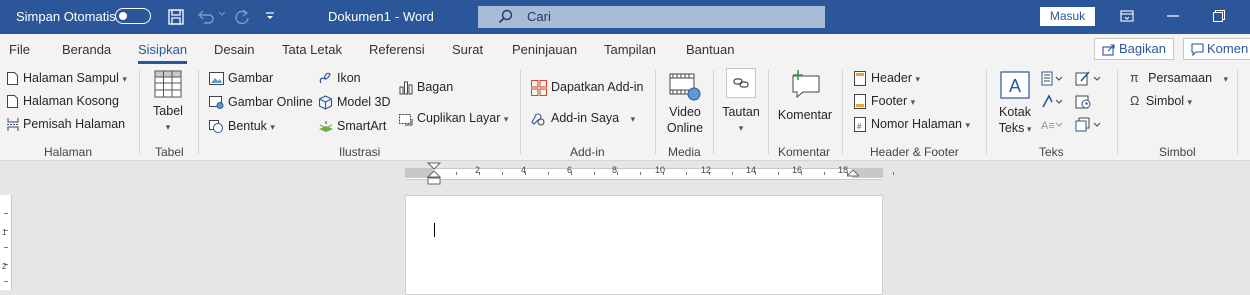 Image resolution: width=1250 pixels, height=295 pixels. Describe the element at coordinates (406, 120) in the screenshot. I see `screenshot-icon` at that location.